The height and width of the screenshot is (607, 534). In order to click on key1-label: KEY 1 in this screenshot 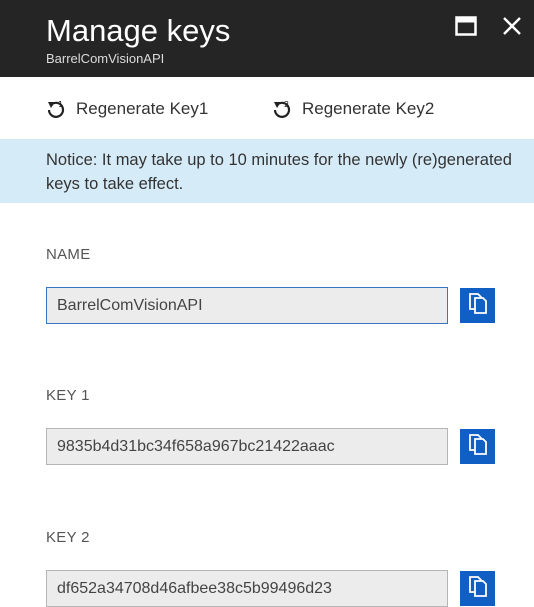, I will do `click(68, 395)`.